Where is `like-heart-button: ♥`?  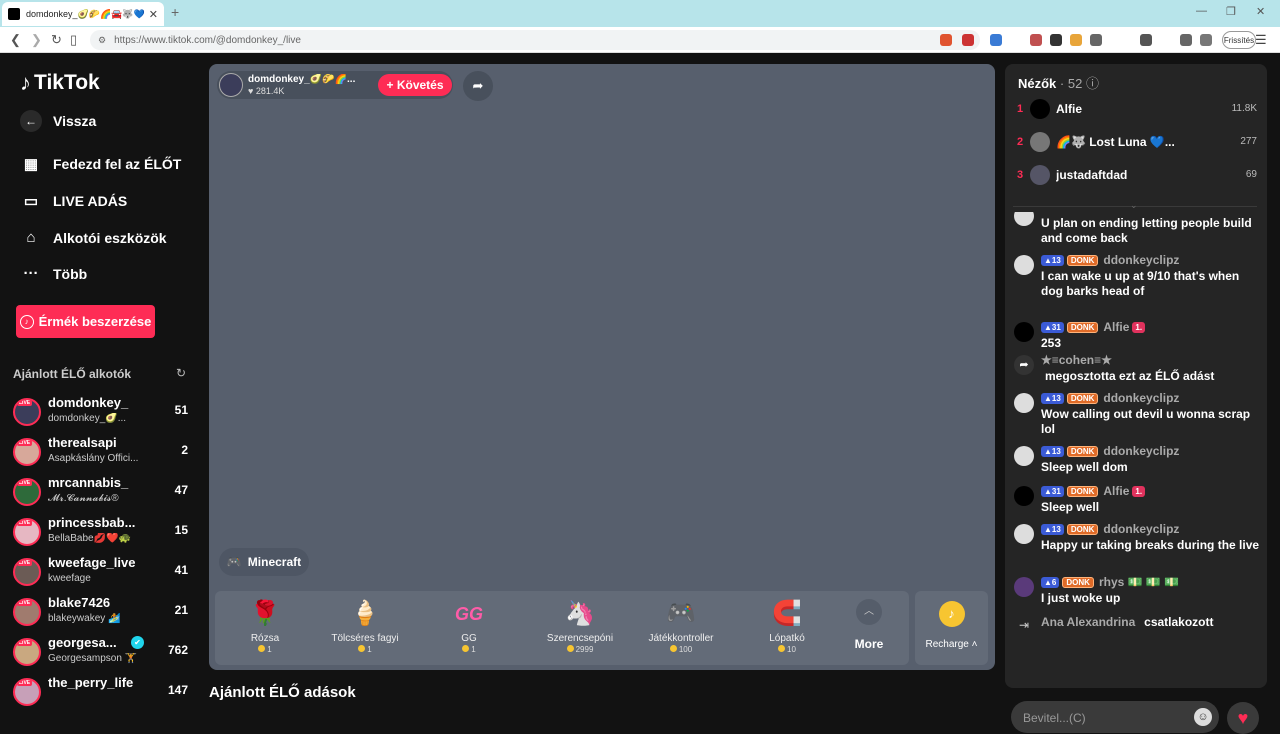 like-heart-button: ♥ is located at coordinates (1243, 718).